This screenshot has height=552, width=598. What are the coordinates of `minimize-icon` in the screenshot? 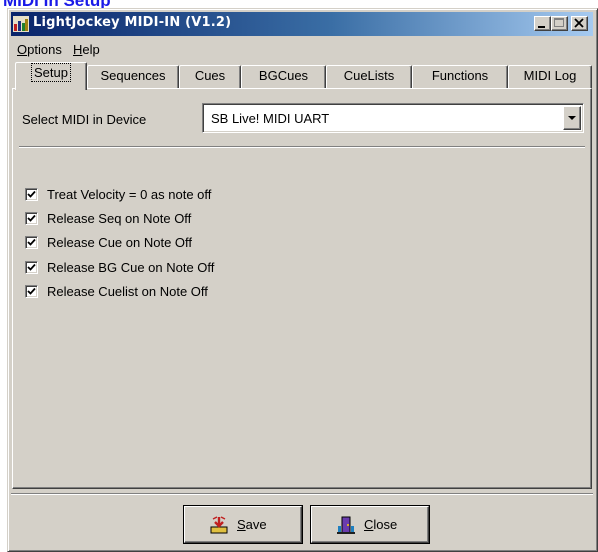 It's located at (541, 27).